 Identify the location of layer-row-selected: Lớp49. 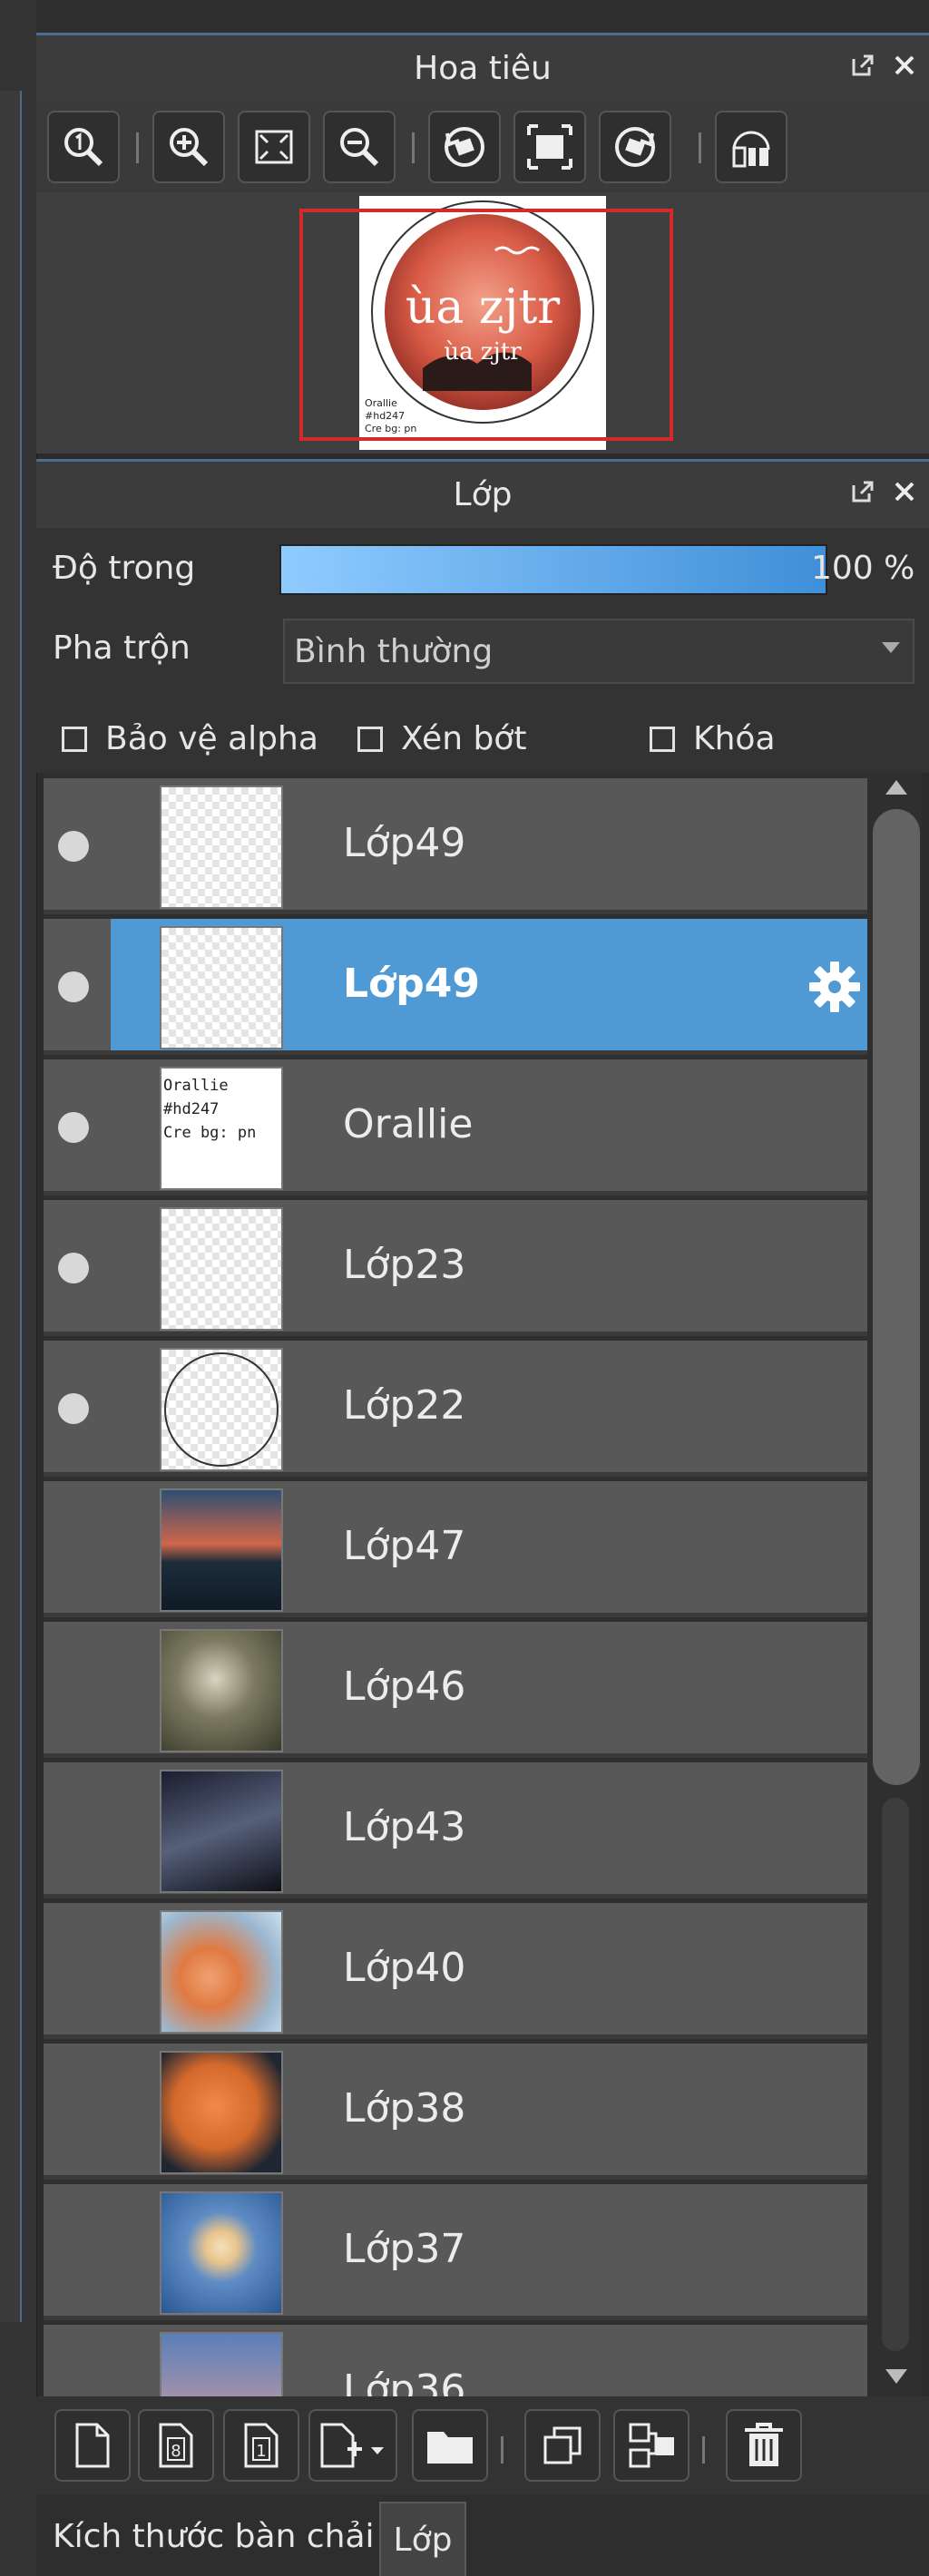
(455, 987).